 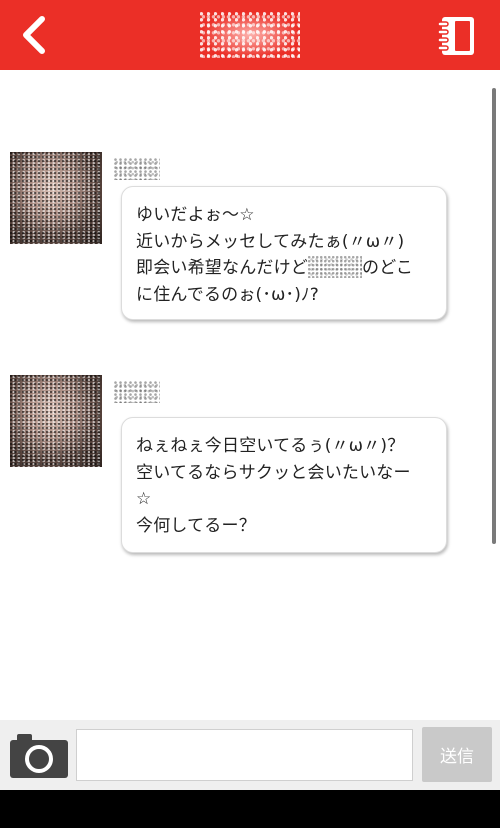 I want to click on header-title, so click(x=250, y=35).